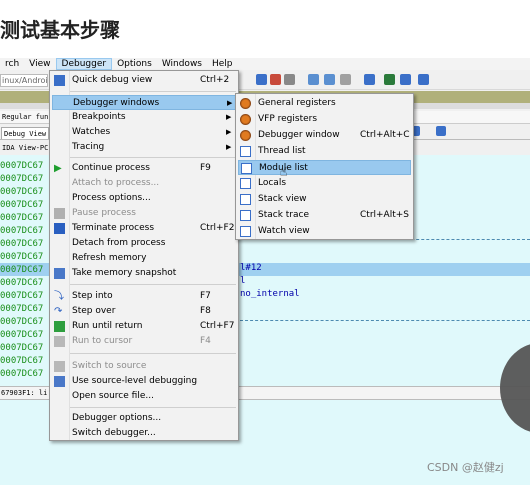  I want to click on menu-item-refresh-memory: Refresh memory, so click(144, 258).